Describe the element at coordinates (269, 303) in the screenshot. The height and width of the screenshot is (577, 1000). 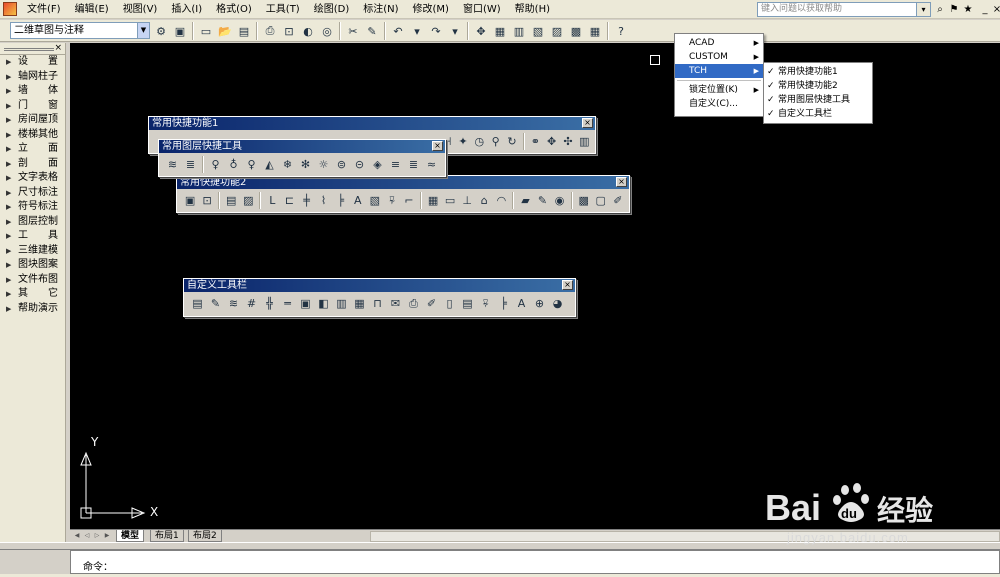
I see `column-icon: ╬` at that location.